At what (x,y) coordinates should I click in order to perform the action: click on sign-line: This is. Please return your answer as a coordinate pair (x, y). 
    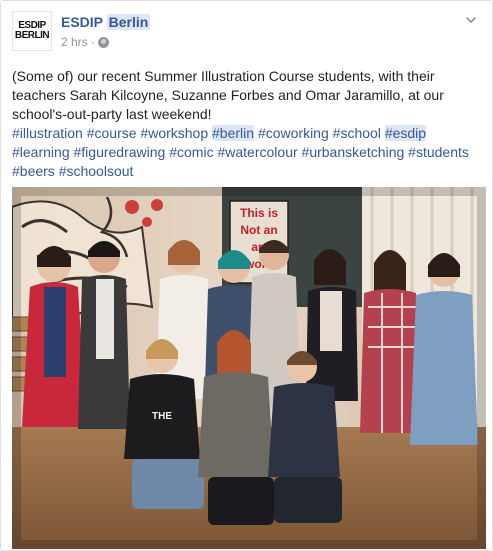
    Looking at the image, I should click on (259, 213).